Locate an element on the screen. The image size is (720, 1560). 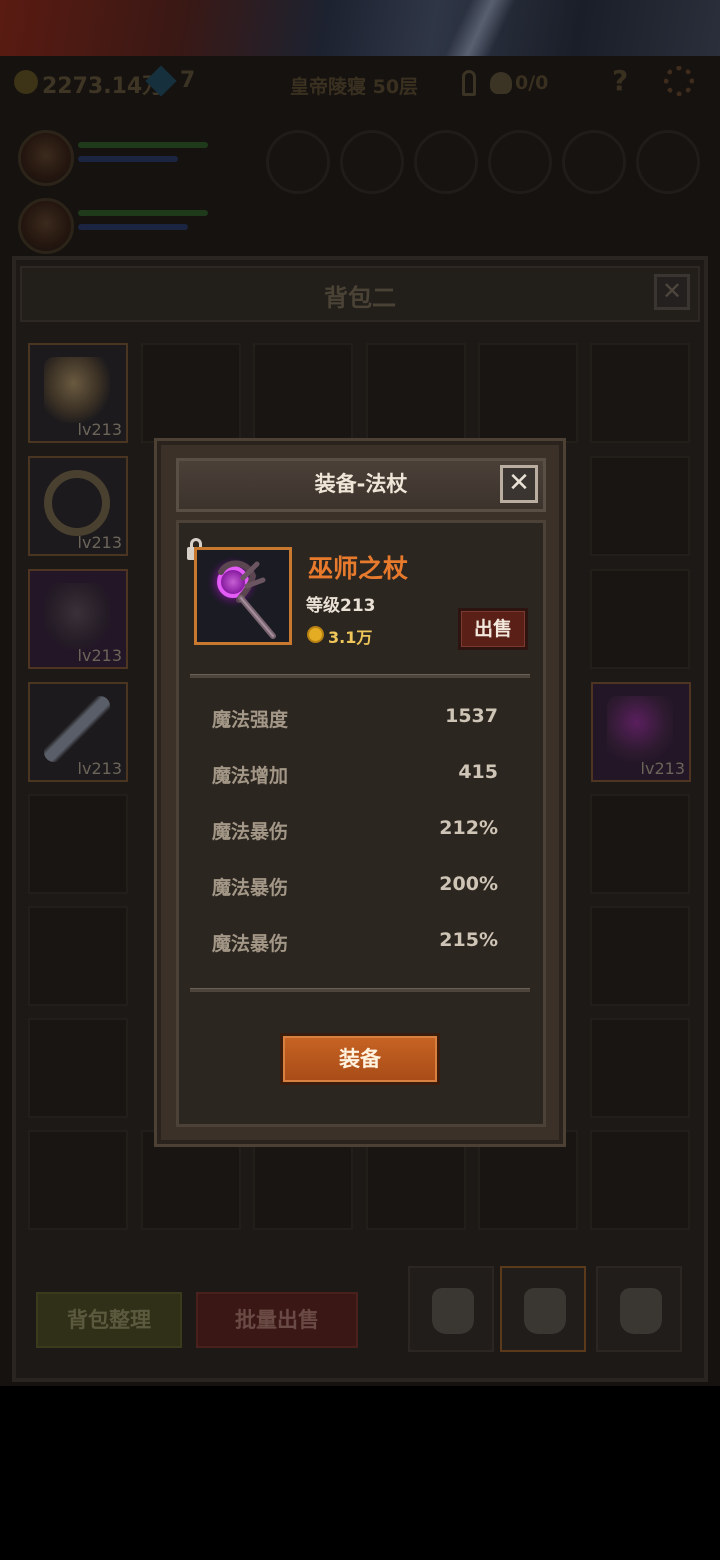
key-icon is located at coordinates (469, 83).